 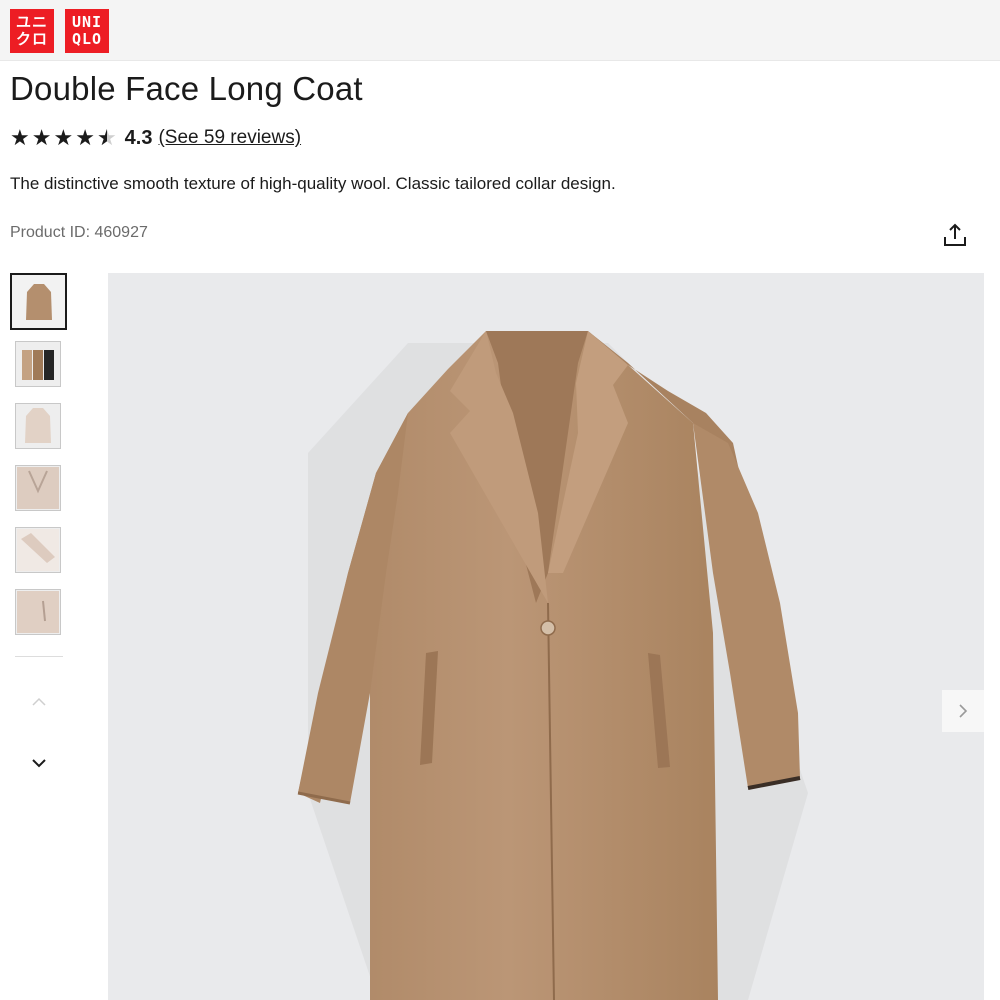 What do you see at coordinates (138, 137) in the screenshot?
I see `rating-score: 4.3` at bounding box center [138, 137].